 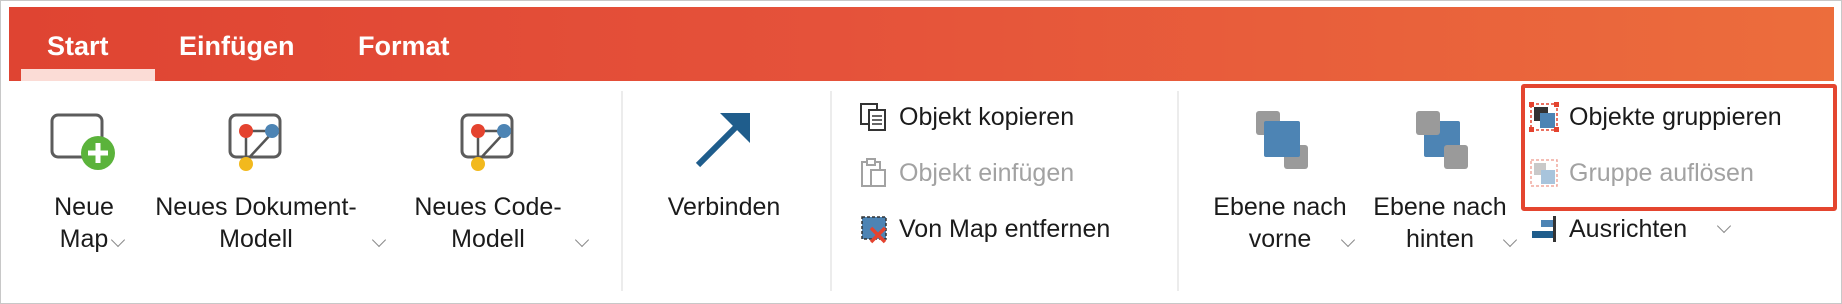 I want to click on new-code-model-label-line1: Neues Code-, so click(x=488, y=207).